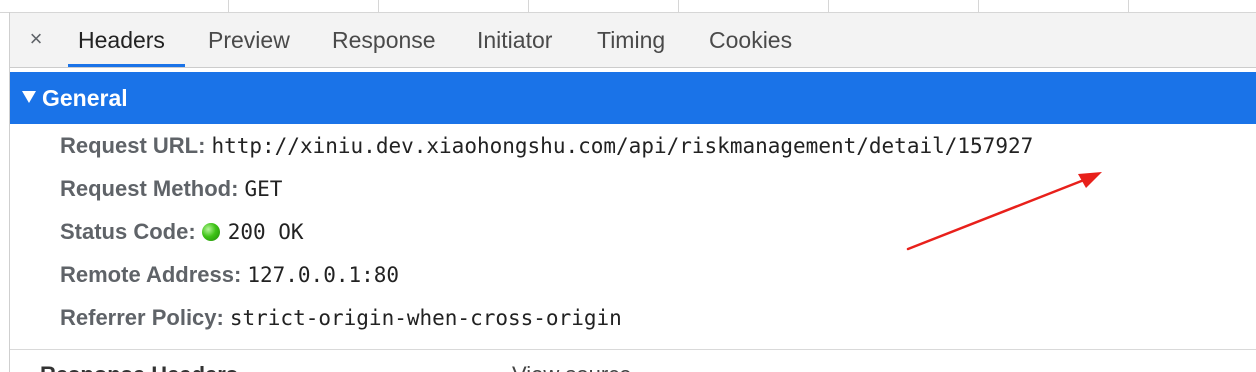  Describe the element at coordinates (128, 231) in the screenshot. I see `field-label: Status Code:` at that location.